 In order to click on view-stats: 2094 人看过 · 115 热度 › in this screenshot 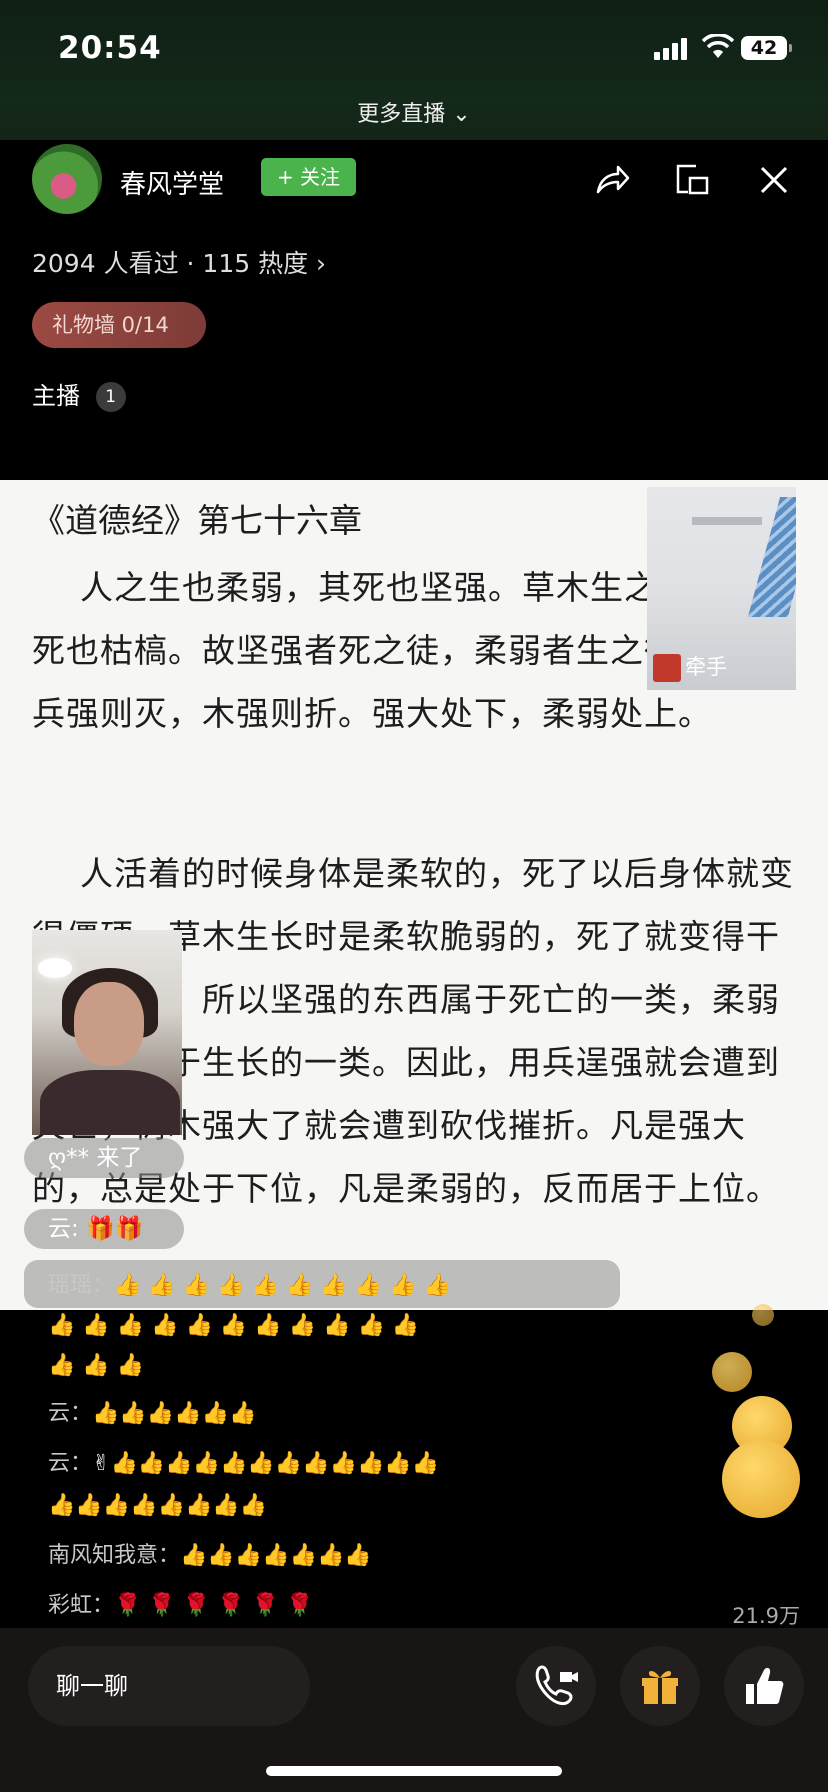, I will do `click(179, 262)`.